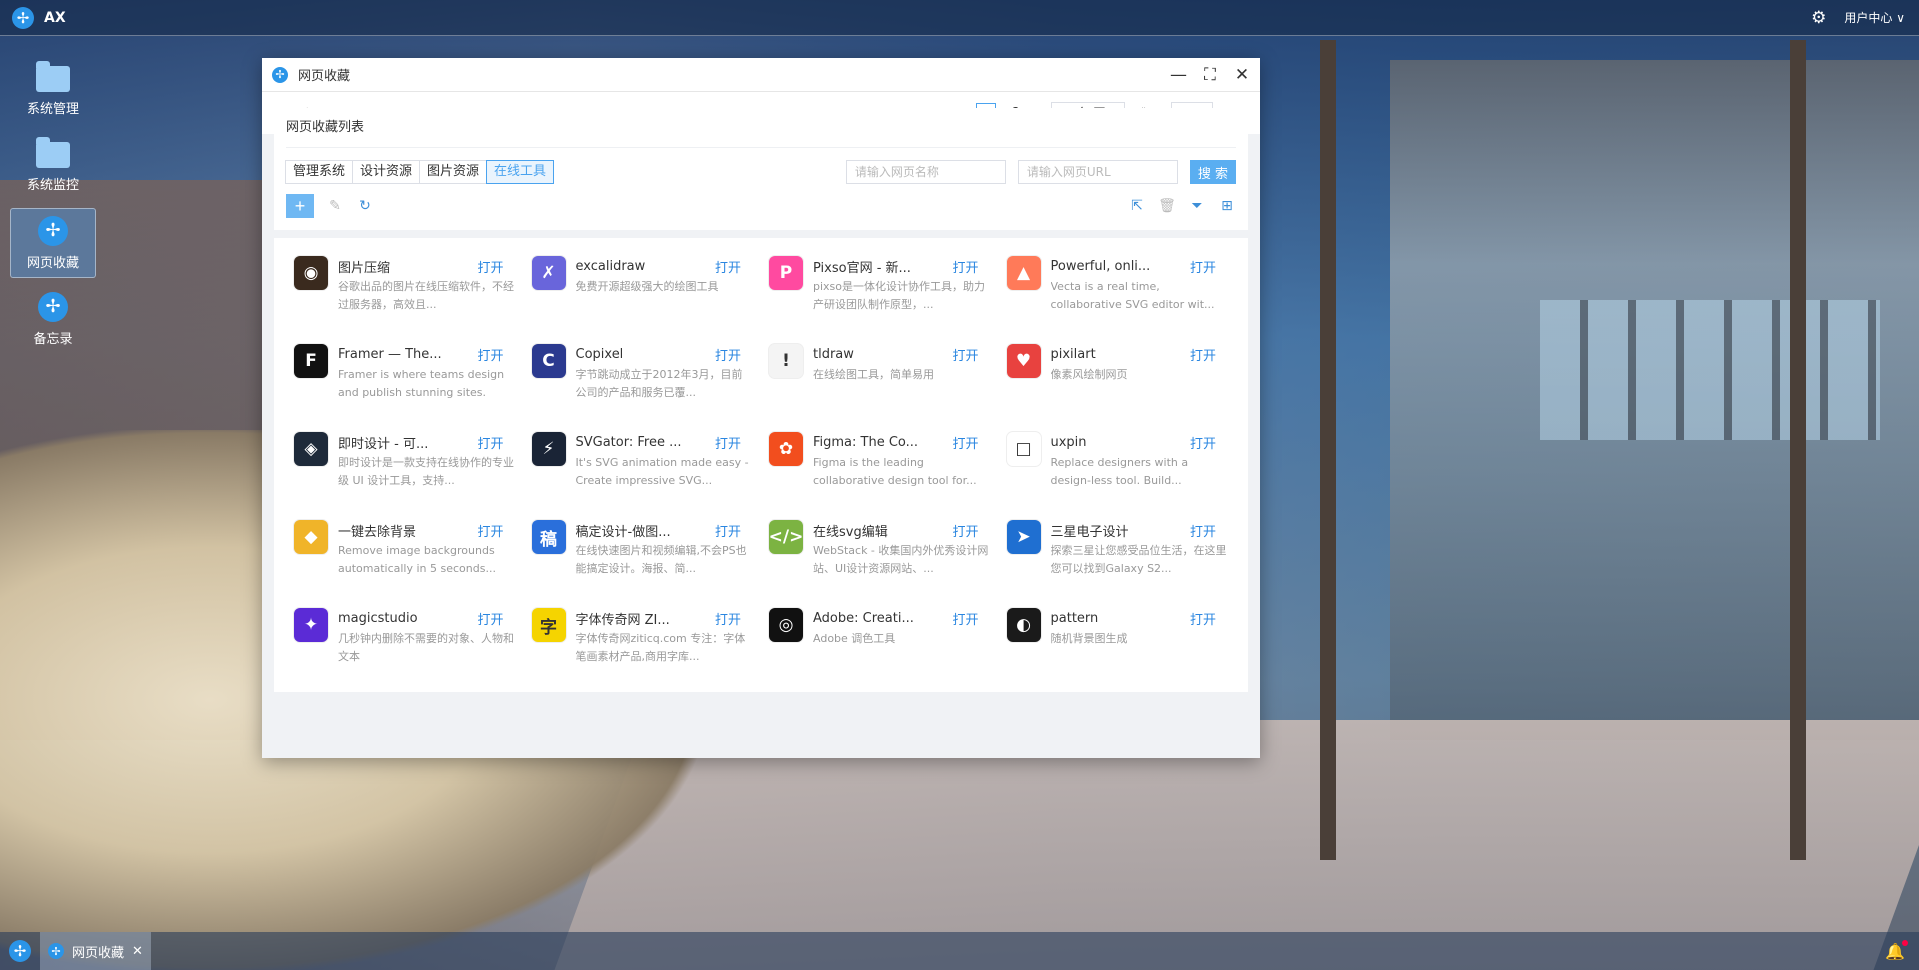  Describe the element at coordinates (548, 273) in the screenshot. I see `excalidraw-icon: ✗` at that location.